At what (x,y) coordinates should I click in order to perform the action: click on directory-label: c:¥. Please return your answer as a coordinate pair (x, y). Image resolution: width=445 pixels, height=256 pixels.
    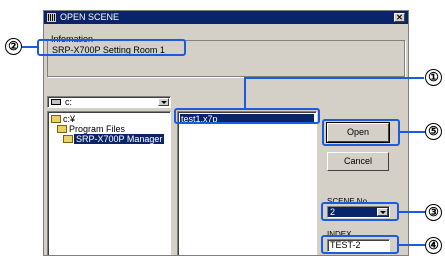
    Looking at the image, I should click on (69, 119).